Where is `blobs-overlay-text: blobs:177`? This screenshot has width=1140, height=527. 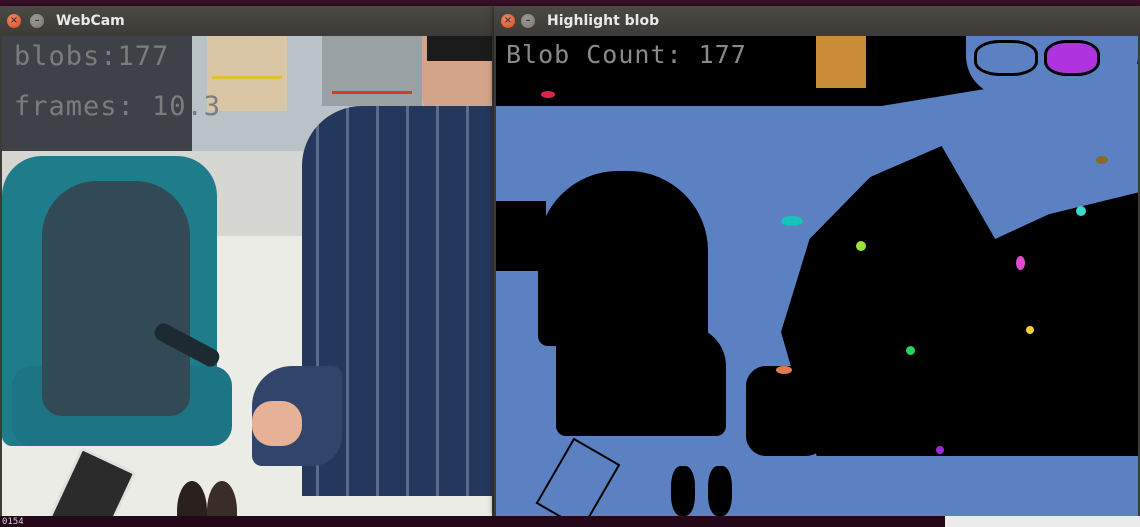 blobs-overlay-text: blobs:177 is located at coordinates (92, 56).